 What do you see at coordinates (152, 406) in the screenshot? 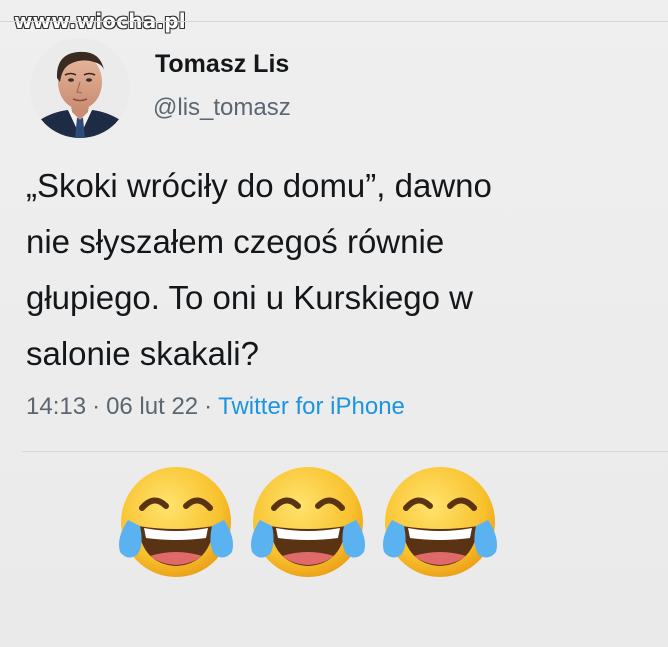
I see `tweet-date: 06 lut 22` at bounding box center [152, 406].